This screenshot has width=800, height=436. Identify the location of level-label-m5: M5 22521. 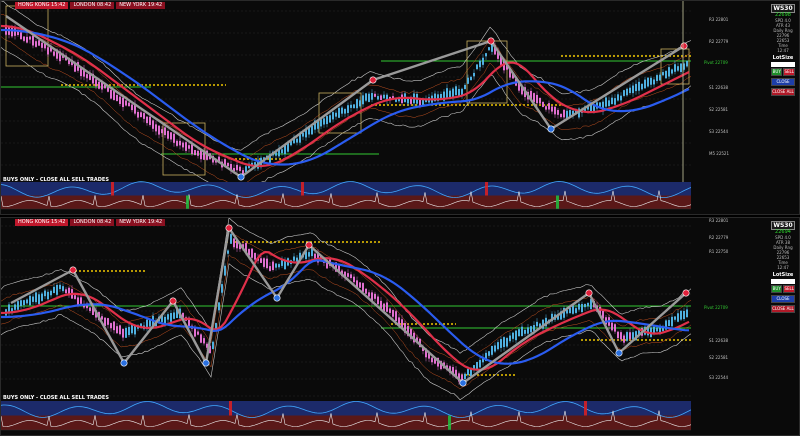
(719, 153).